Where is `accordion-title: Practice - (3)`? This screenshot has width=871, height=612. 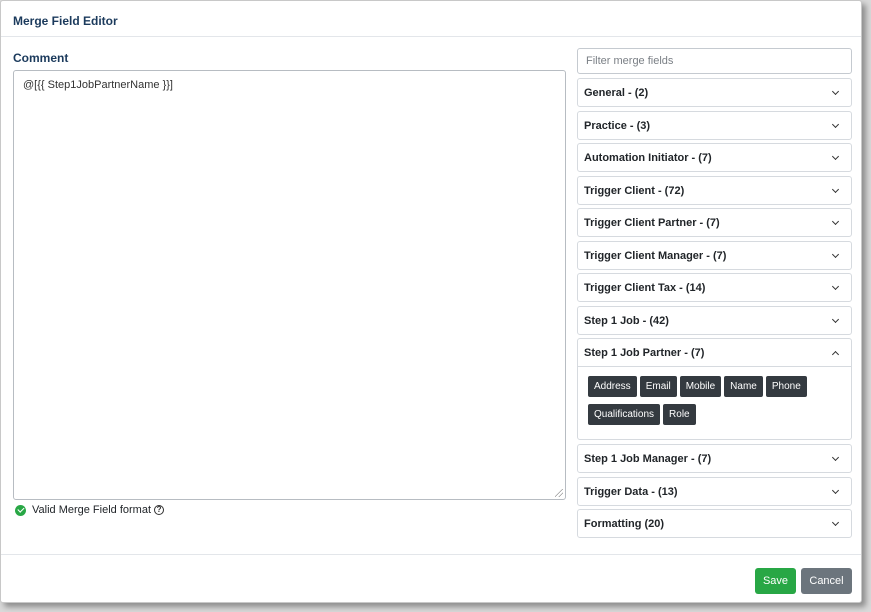
accordion-title: Practice - (3) is located at coordinates (617, 125).